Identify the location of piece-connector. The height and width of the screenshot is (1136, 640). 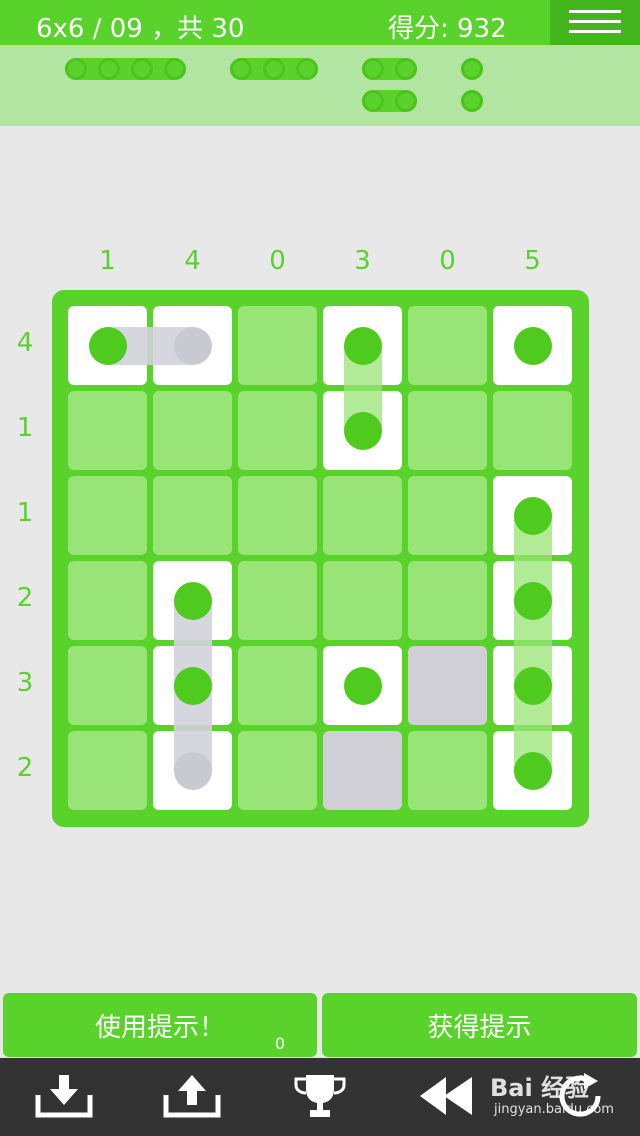
(532, 643).